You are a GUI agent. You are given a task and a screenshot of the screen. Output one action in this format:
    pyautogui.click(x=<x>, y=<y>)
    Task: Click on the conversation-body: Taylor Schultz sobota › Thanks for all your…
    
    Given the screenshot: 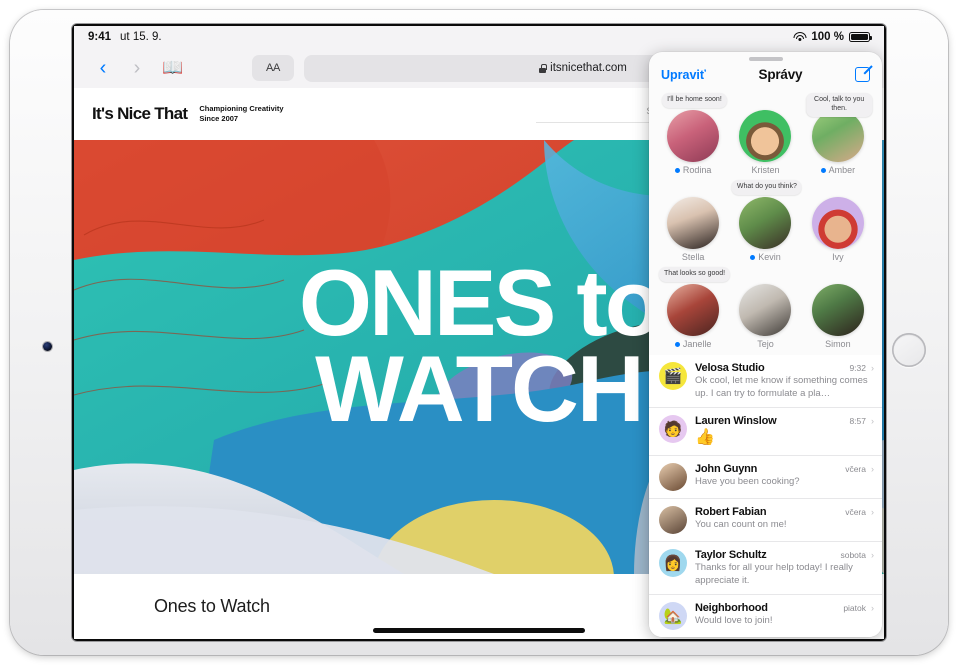 What is the action you would take?
    pyautogui.click(x=784, y=568)
    